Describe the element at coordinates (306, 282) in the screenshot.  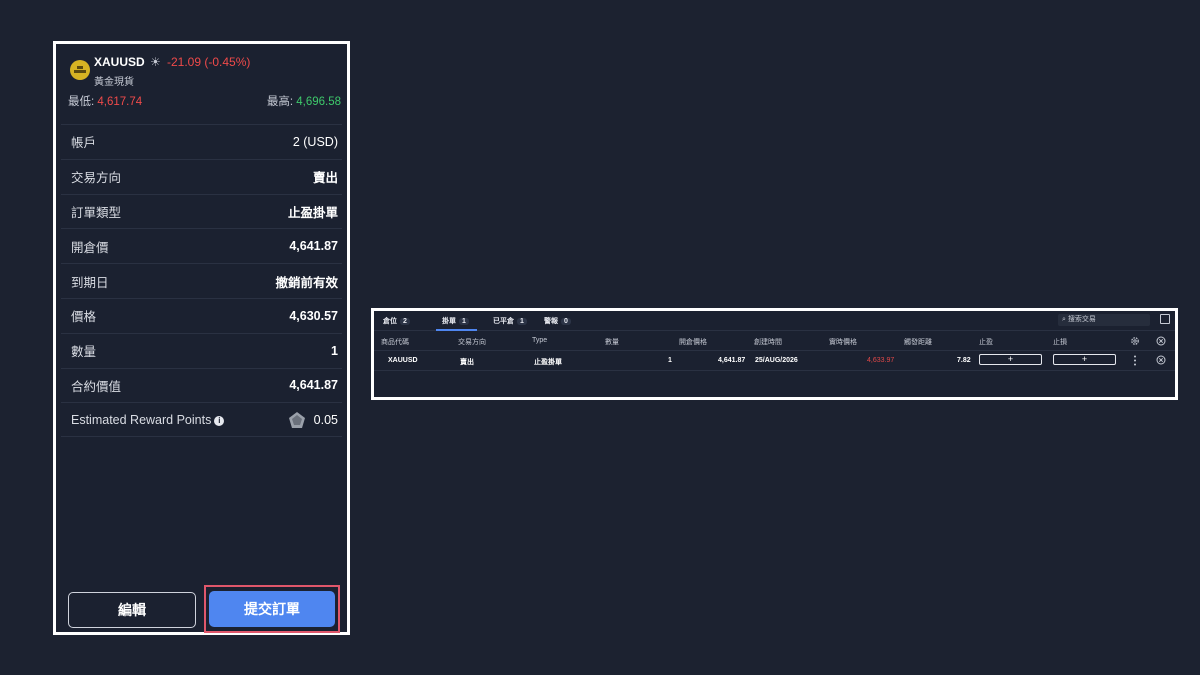
I see `row-value: 撤銷前有效` at that location.